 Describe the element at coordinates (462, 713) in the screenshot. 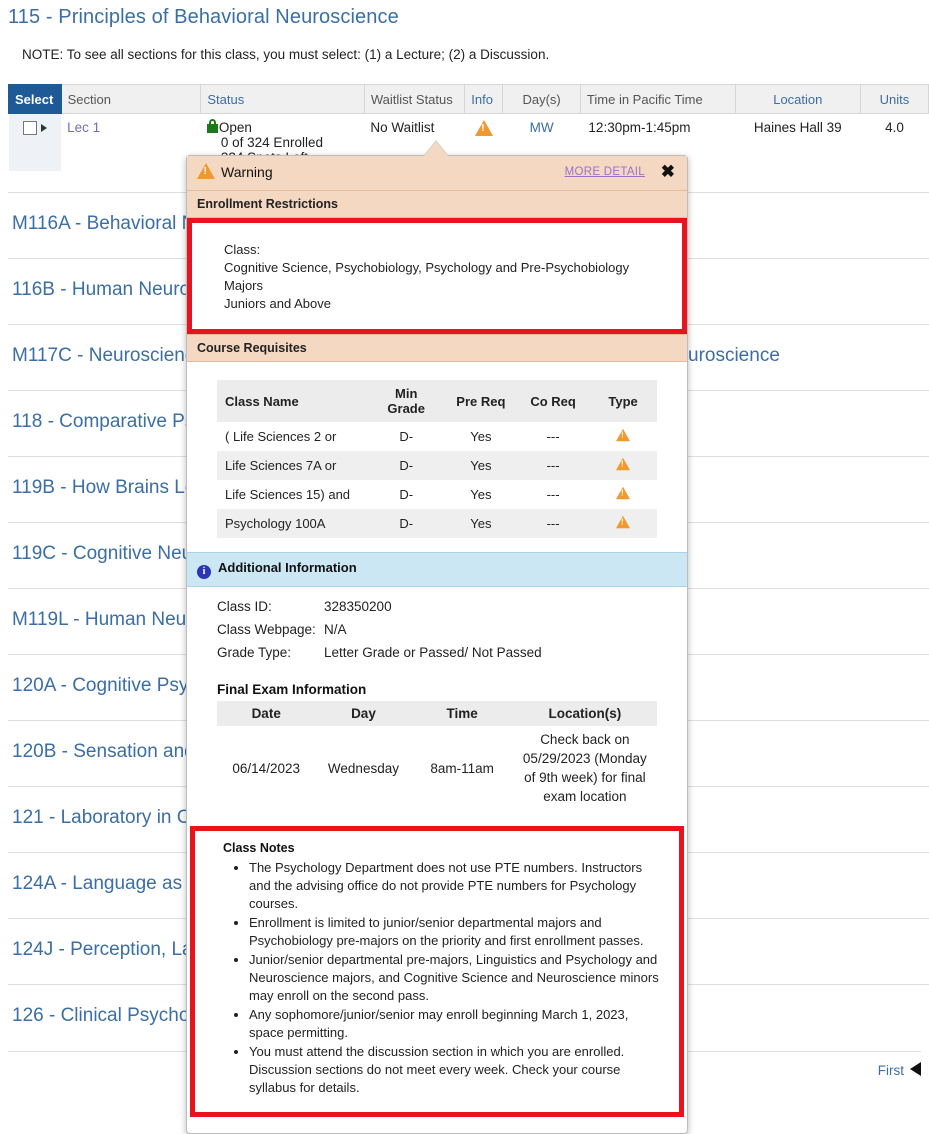

I see `final-exam-column-header: Time` at that location.